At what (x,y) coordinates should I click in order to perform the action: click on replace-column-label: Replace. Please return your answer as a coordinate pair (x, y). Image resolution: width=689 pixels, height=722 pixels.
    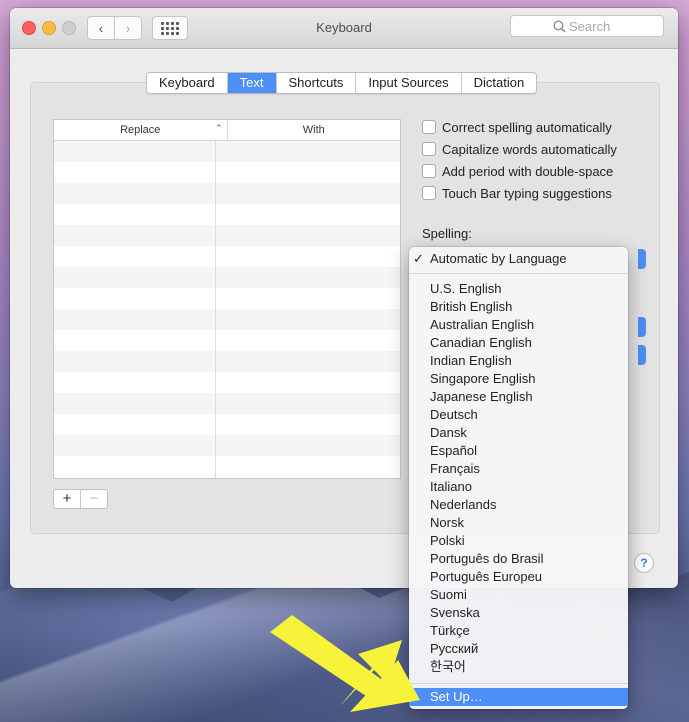
    Looking at the image, I should click on (140, 130).